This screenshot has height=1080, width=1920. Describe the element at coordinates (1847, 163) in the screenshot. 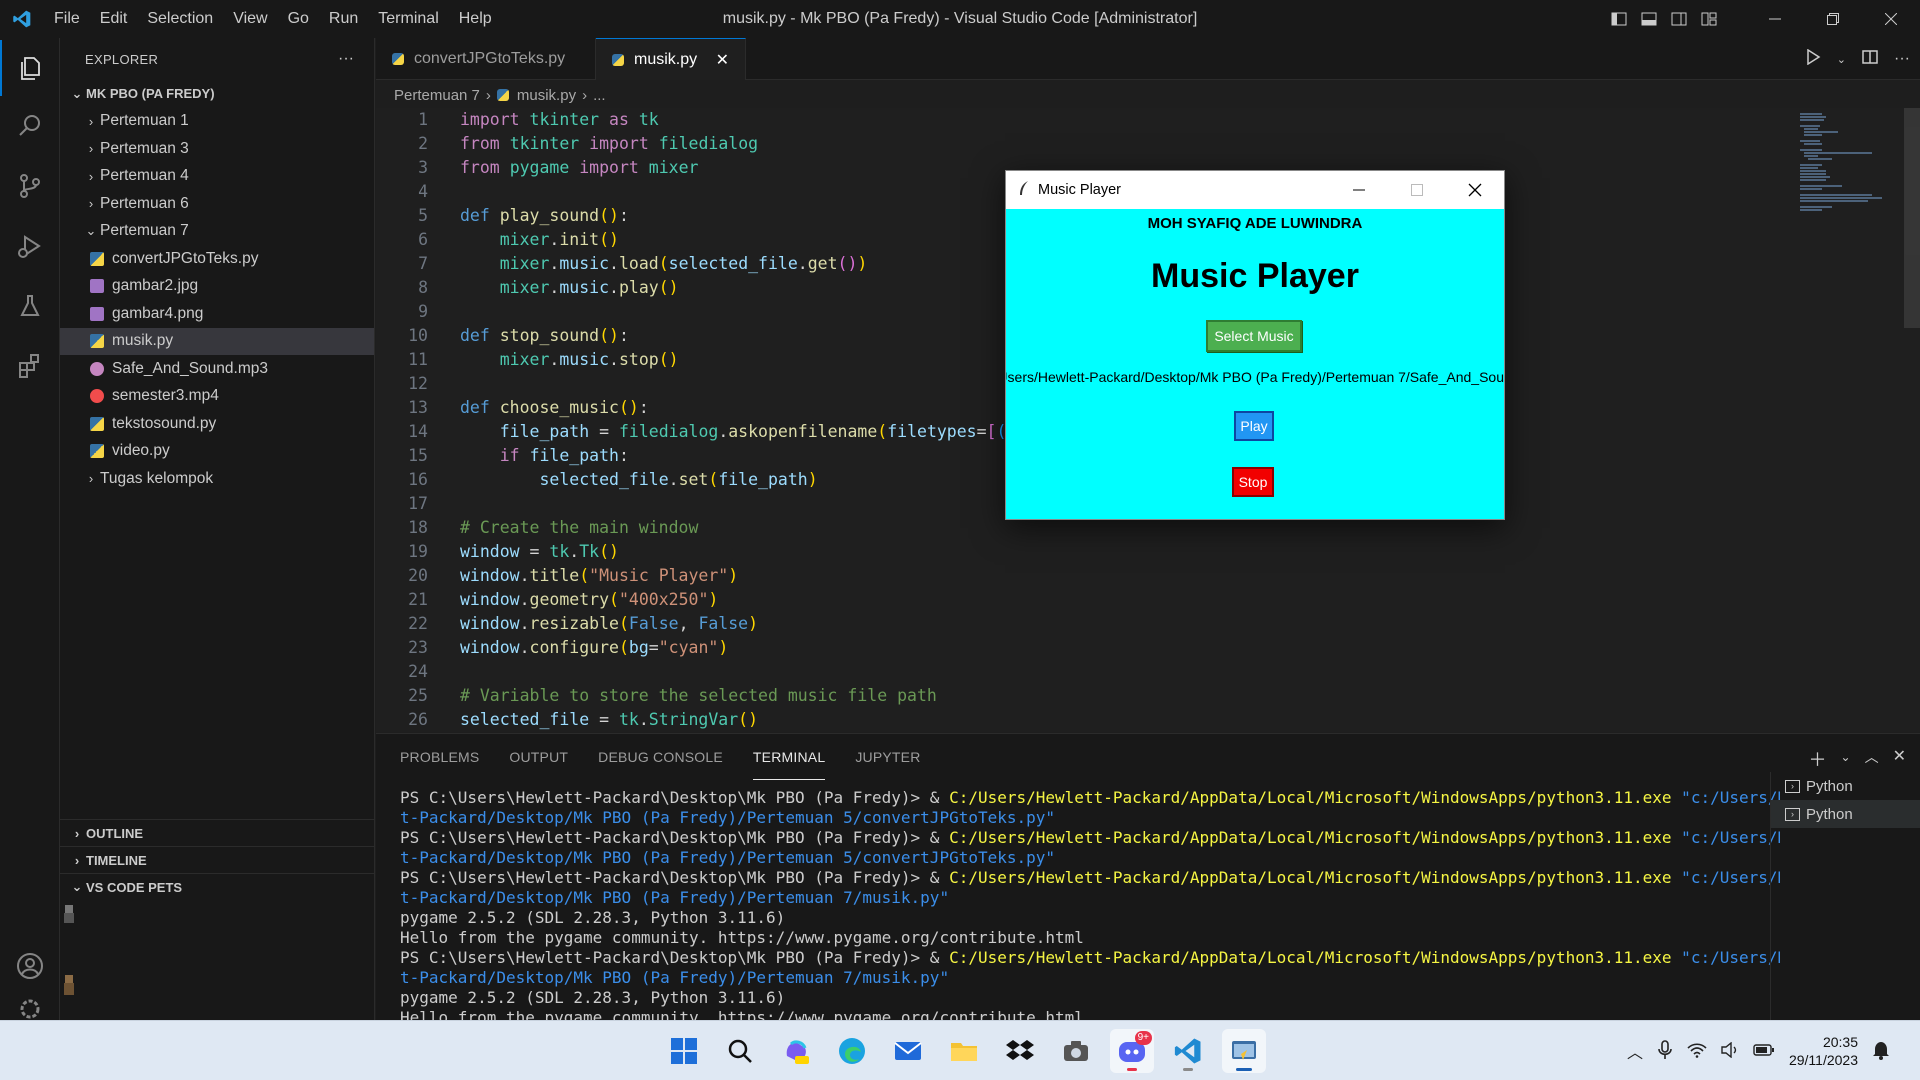

I see `minimap` at that location.